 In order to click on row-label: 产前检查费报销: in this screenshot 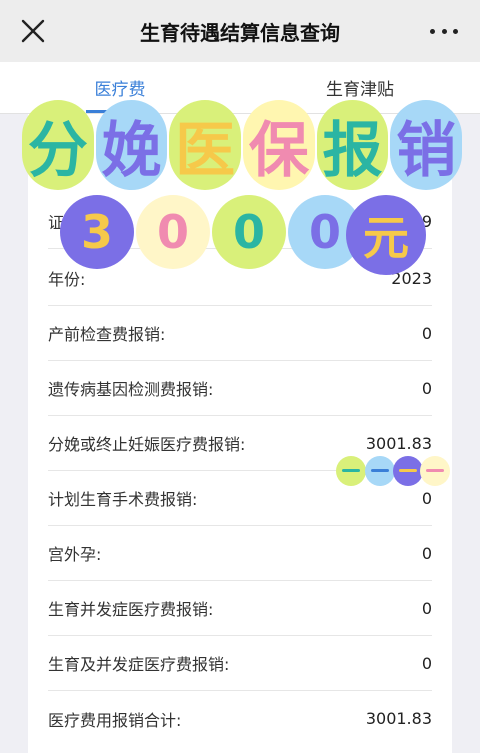, I will do `click(107, 334)`.